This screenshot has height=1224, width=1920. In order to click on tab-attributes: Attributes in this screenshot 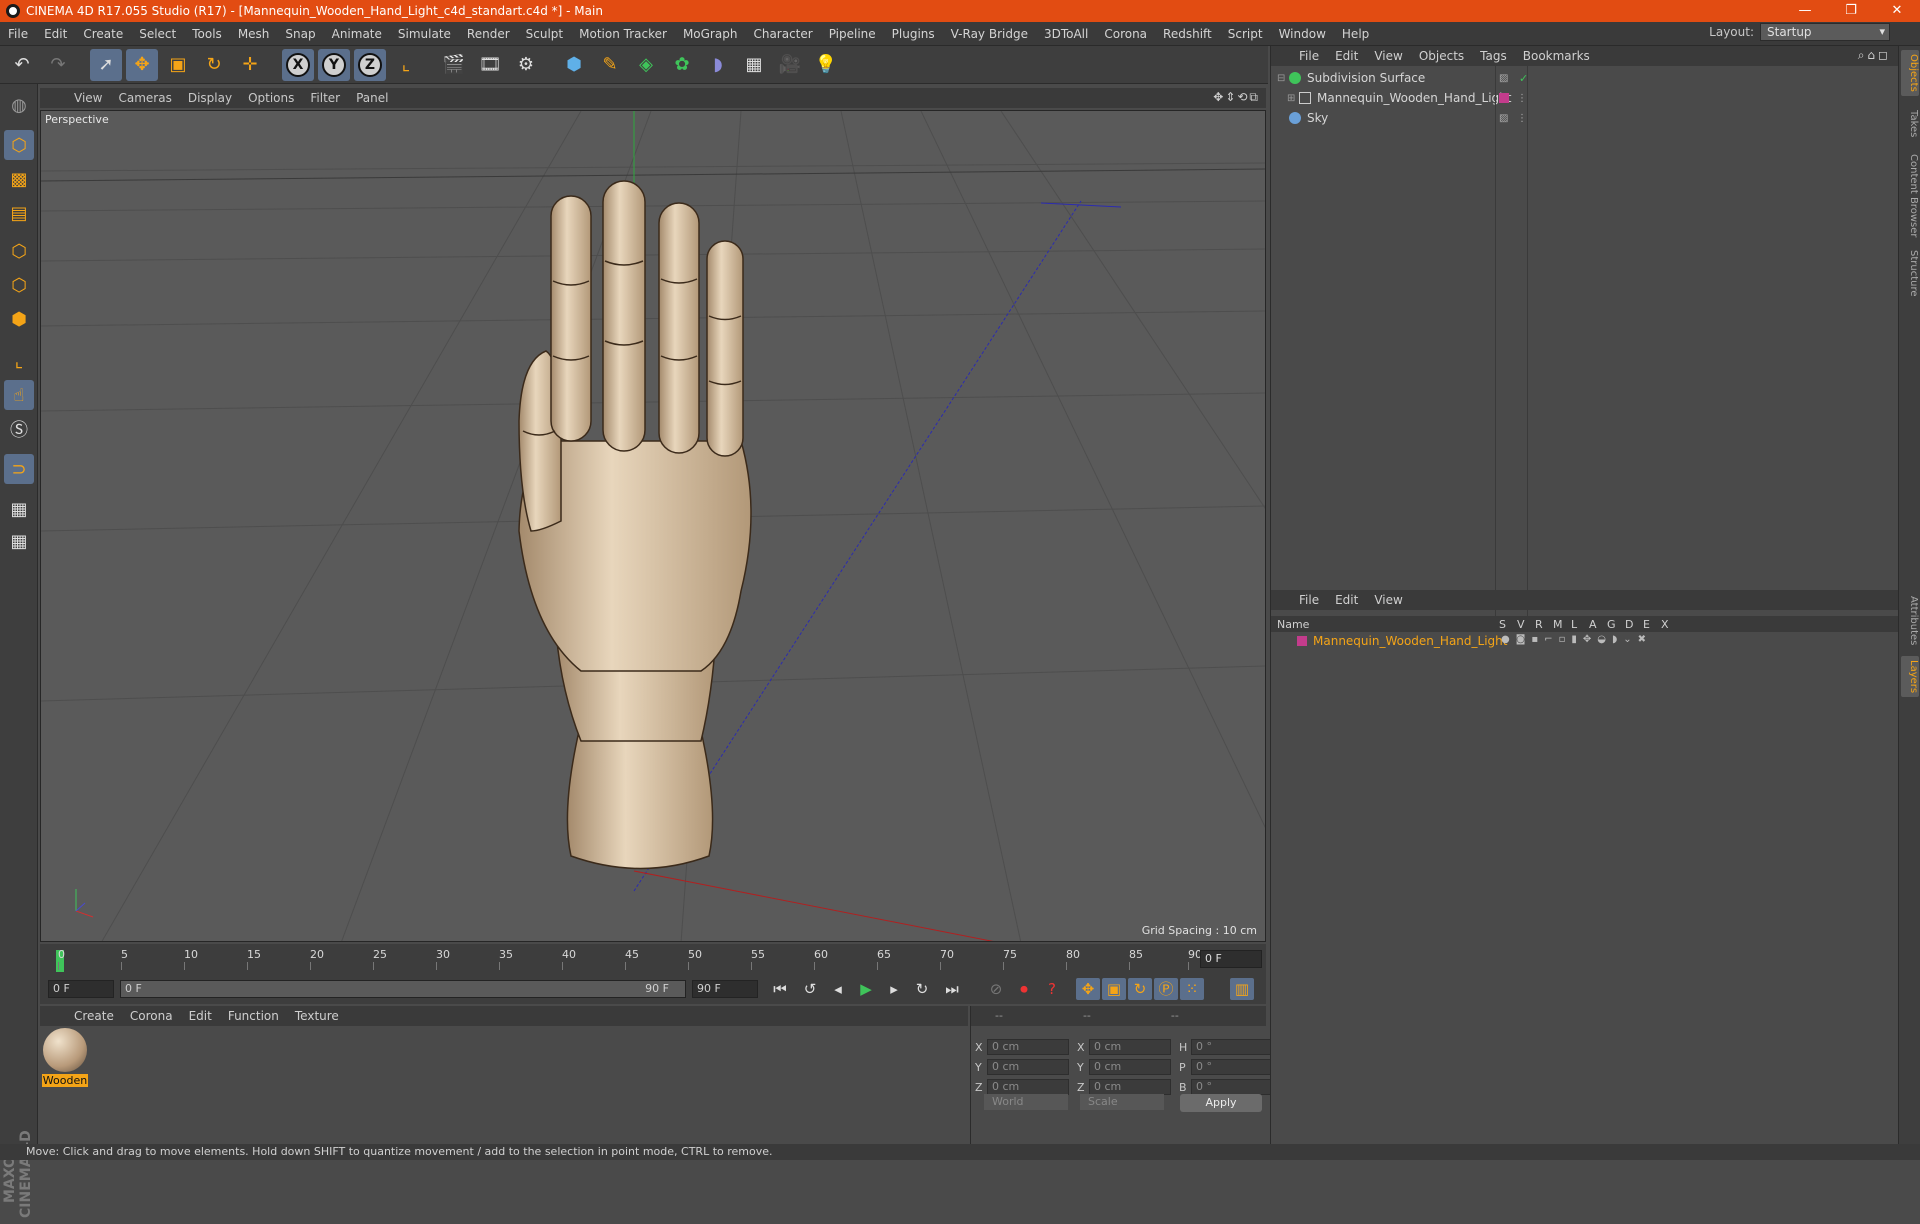, I will do `click(1910, 620)`.